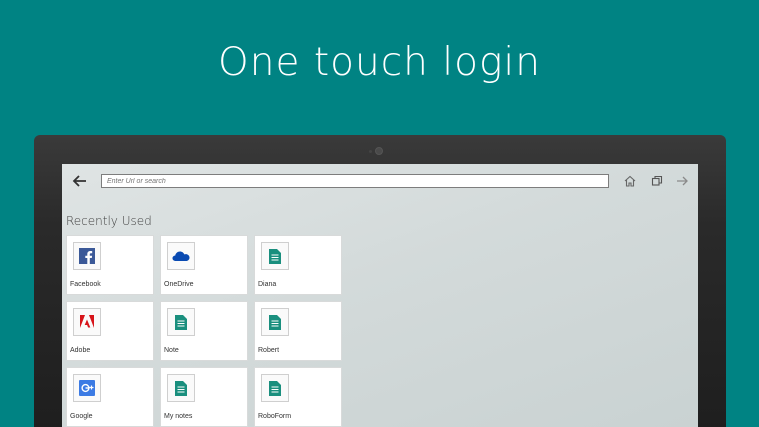  Describe the element at coordinates (379, 151) in the screenshot. I see `camera` at that location.